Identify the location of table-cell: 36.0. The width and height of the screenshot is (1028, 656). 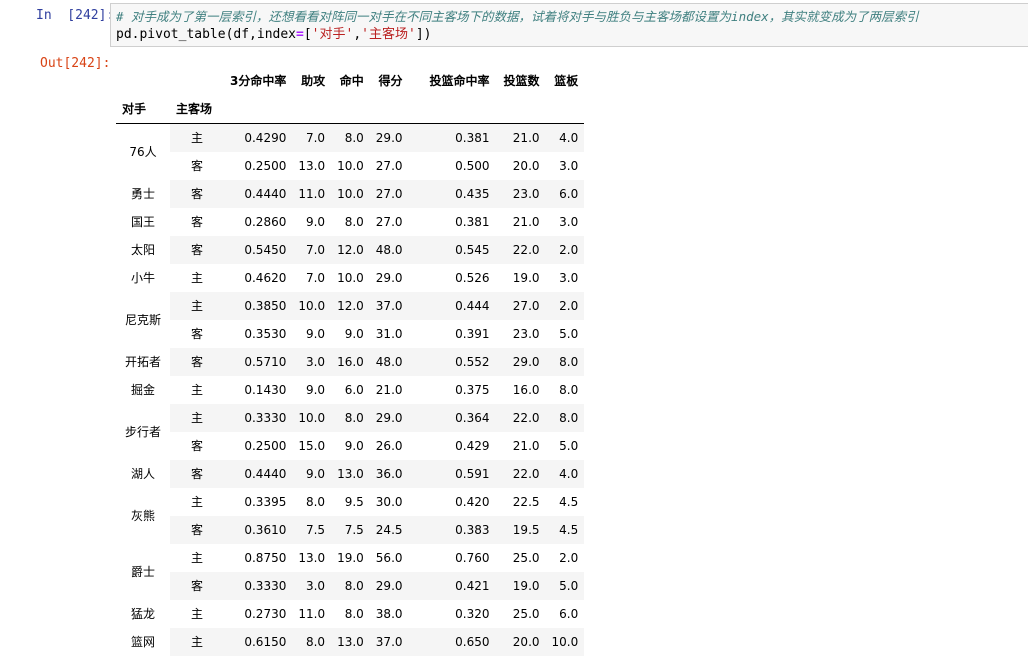
(389, 474).